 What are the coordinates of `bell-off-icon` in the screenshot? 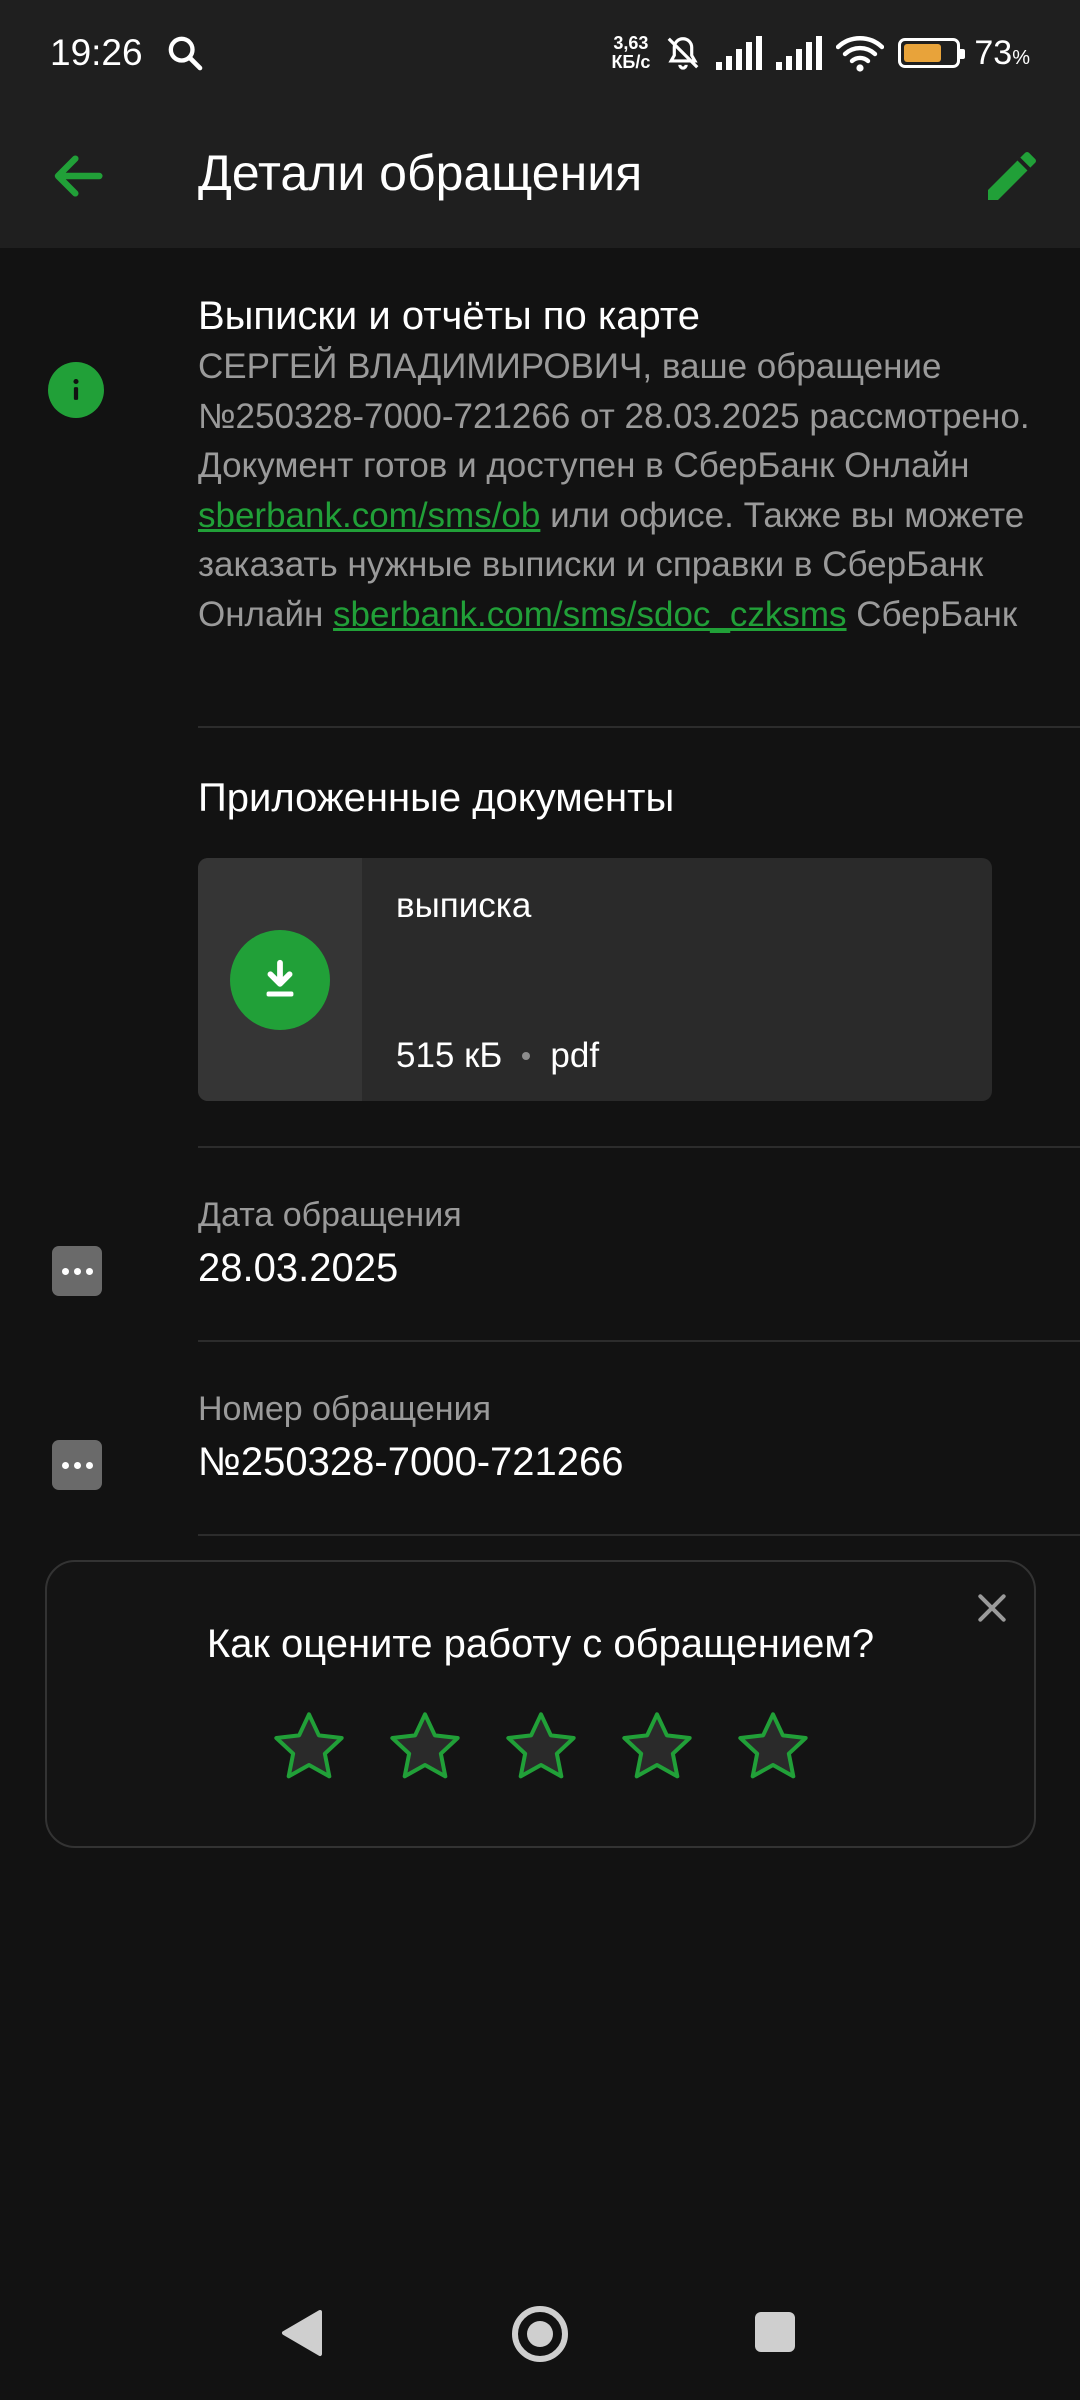 It's located at (683, 53).